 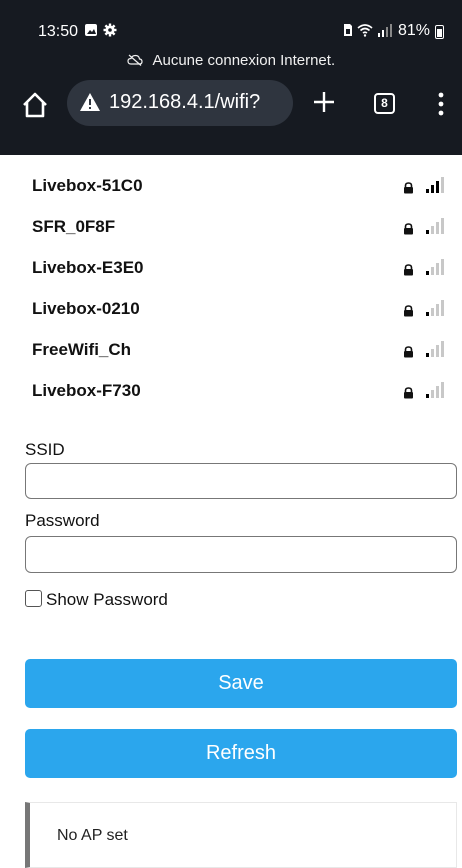 What do you see at coordinates (33, 598) in the screenshot?
I see `show-password-checkbox` at bounding box center [33, 598].